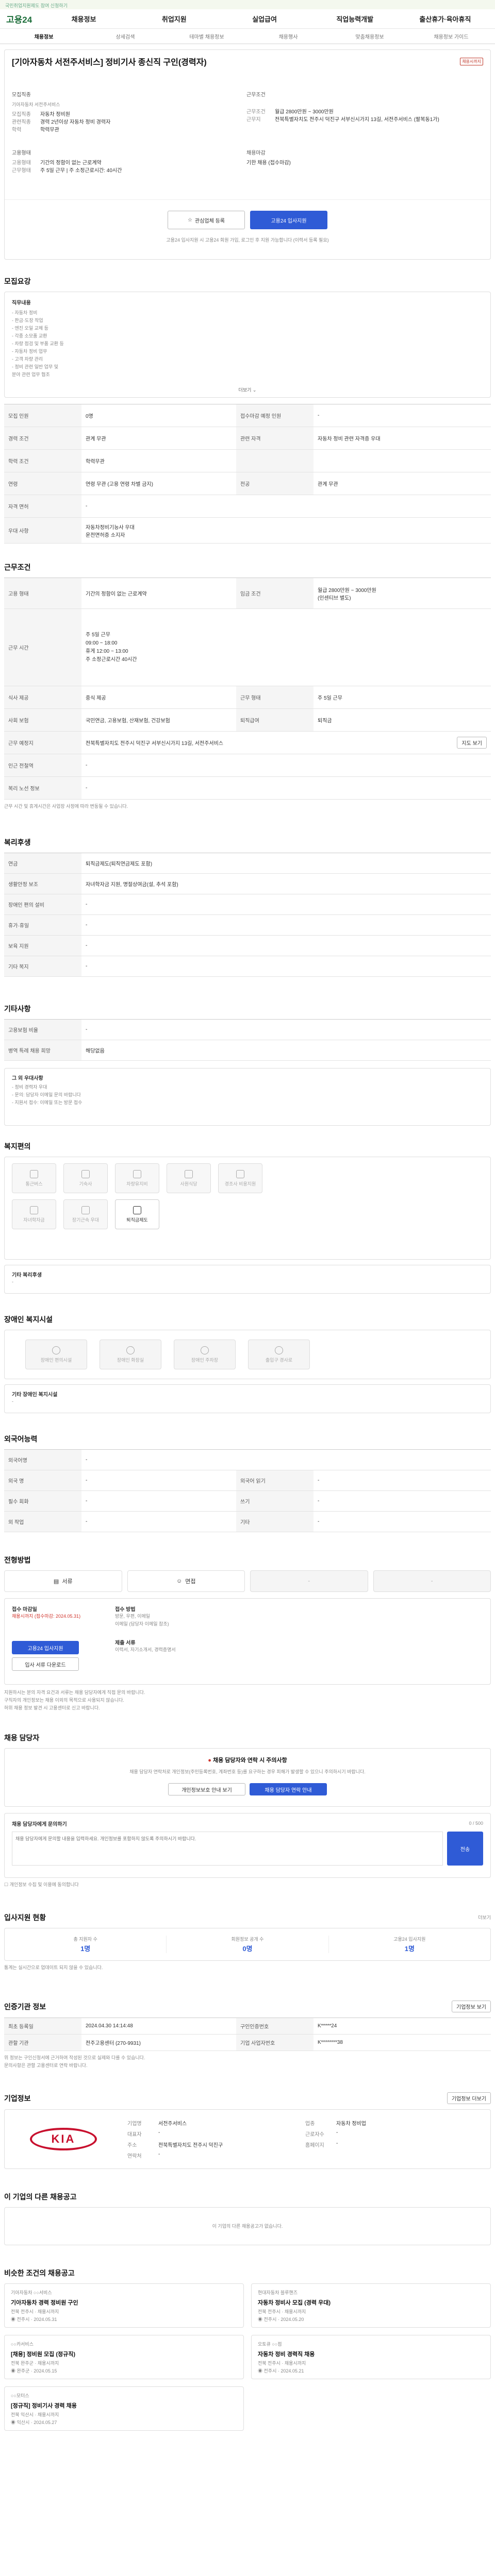  Describe the element at coordinates (247, 904) in the screenshot. I see `table-row: 장애인 편의 설비 -` at that location.